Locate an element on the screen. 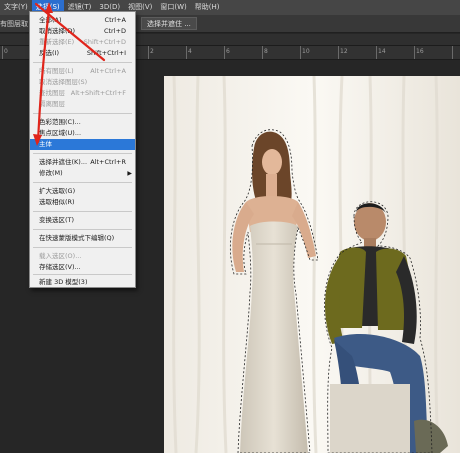 This screenshot has width=460, height=453. ruler-tick: 14 is located at coordinates (382, 51).